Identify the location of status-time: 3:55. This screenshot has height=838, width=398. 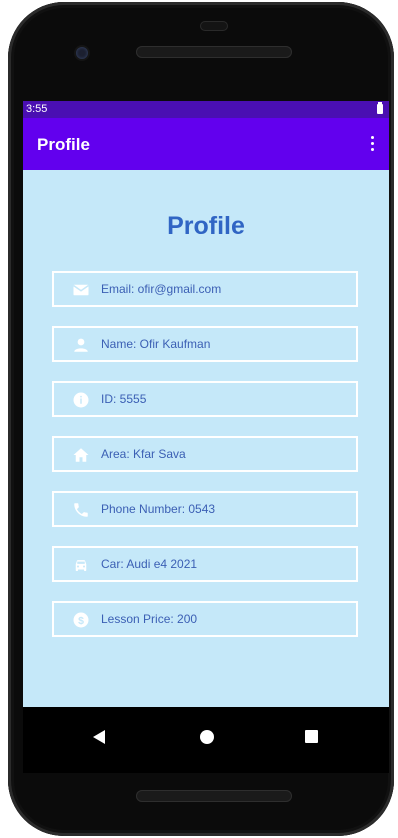
(37, 109).